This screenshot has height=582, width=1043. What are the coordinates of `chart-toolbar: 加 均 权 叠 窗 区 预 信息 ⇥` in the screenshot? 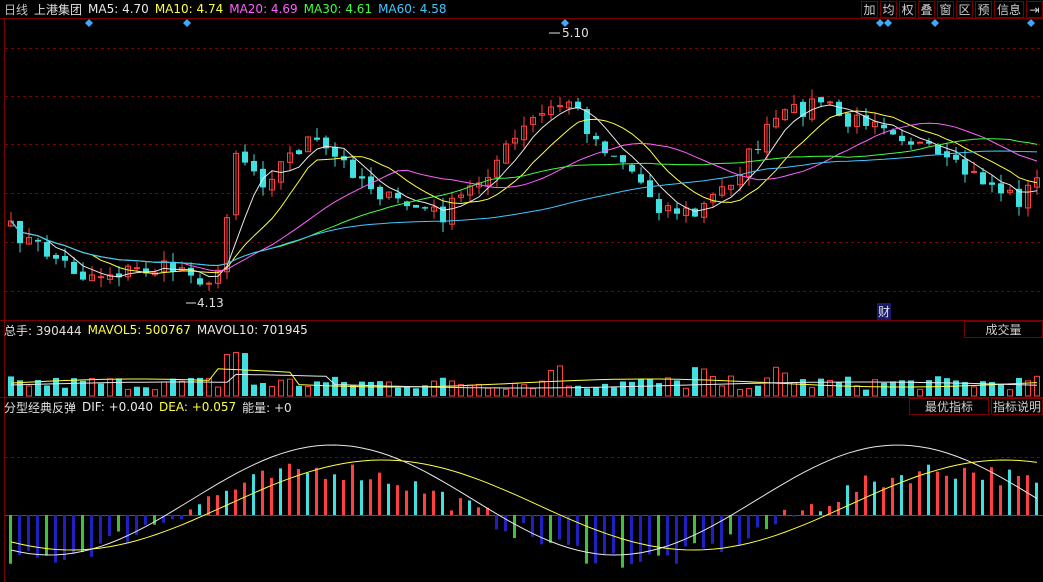 It's located at (951, 9).